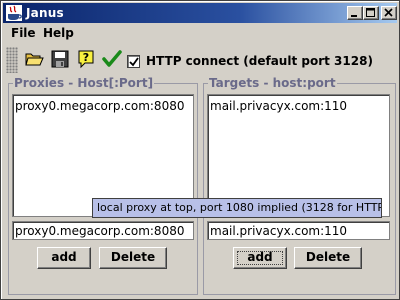 The width and height of the screenshot is (400, 300). I want to click on close-icon, so click(388, 12).